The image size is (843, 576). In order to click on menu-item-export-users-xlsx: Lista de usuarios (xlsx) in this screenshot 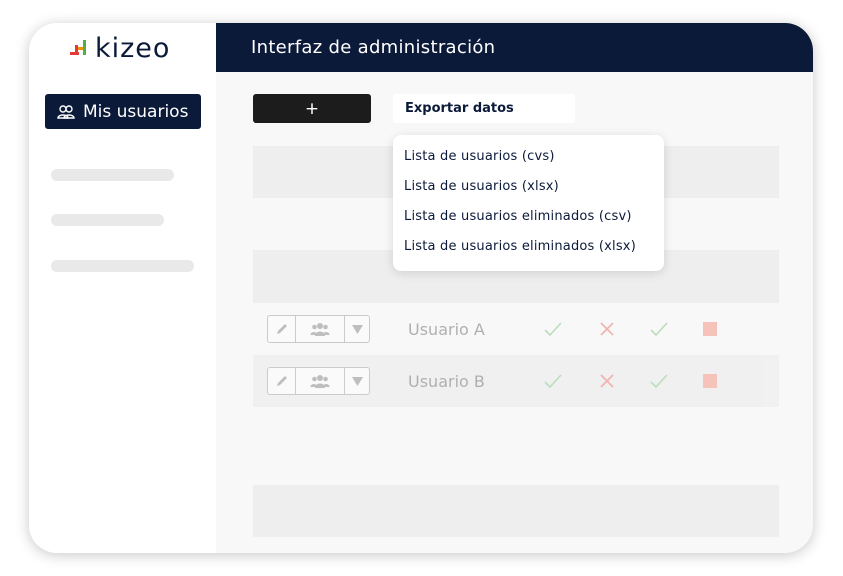, I will do `click(481, 186)`.